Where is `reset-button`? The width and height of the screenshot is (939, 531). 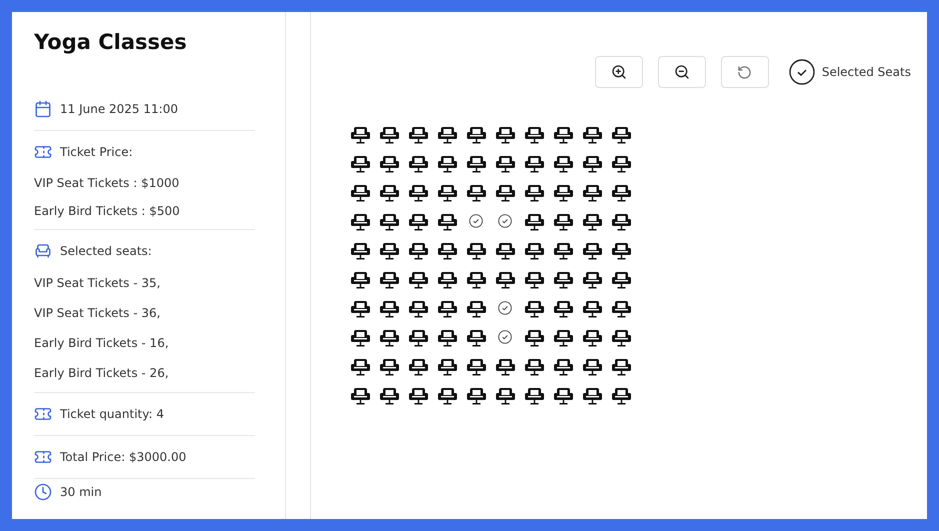
reset-button is located at coordinates (744, 72).